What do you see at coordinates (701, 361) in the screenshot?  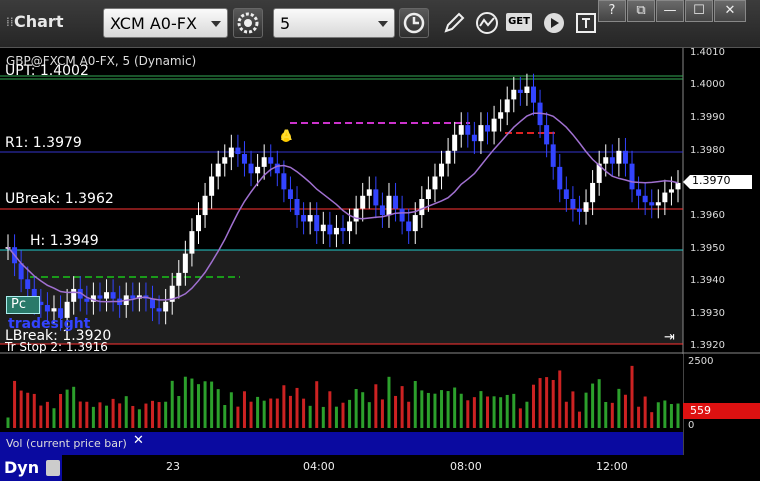 I see `volume-tick: 2500` at bounding box center [701, 361].